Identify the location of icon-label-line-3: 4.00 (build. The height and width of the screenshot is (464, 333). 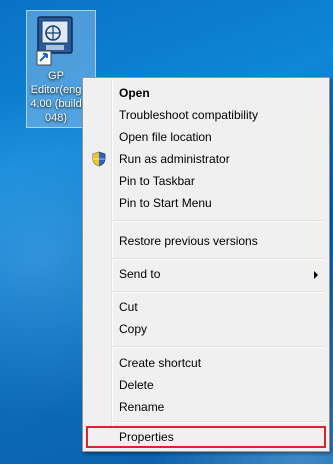
(56, 104).